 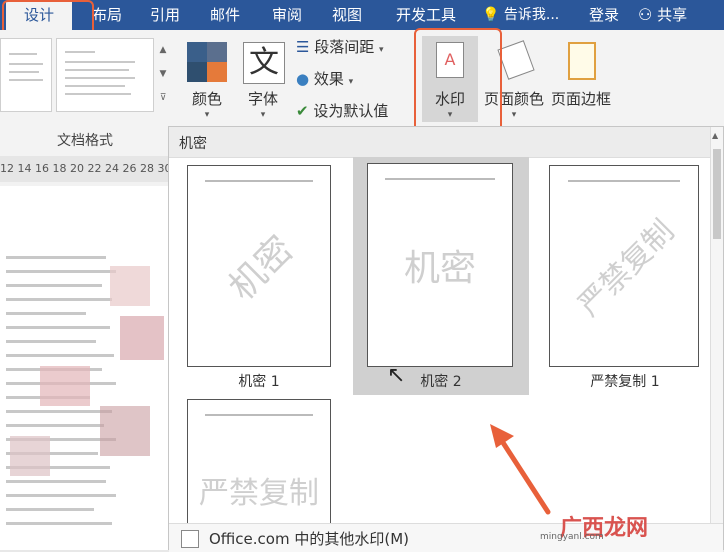 What do you see at coordinates (520, 469) in the screenshot?
I see `annotation-arrow` at bounding box center [520, 469].